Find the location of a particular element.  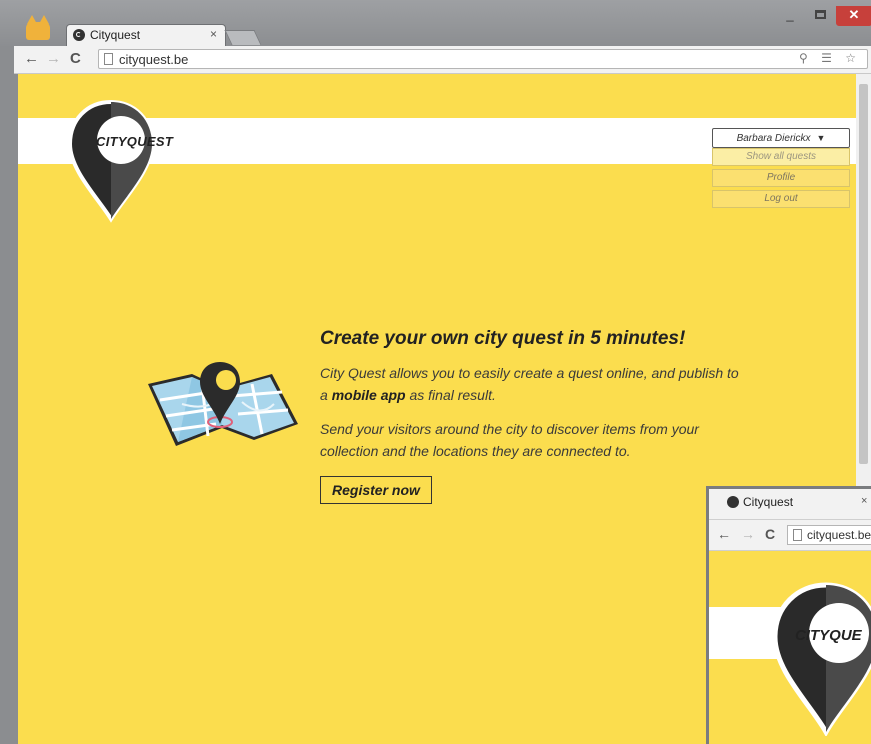

second-url-text: cityquest.be is located at coordinates (839, 535).